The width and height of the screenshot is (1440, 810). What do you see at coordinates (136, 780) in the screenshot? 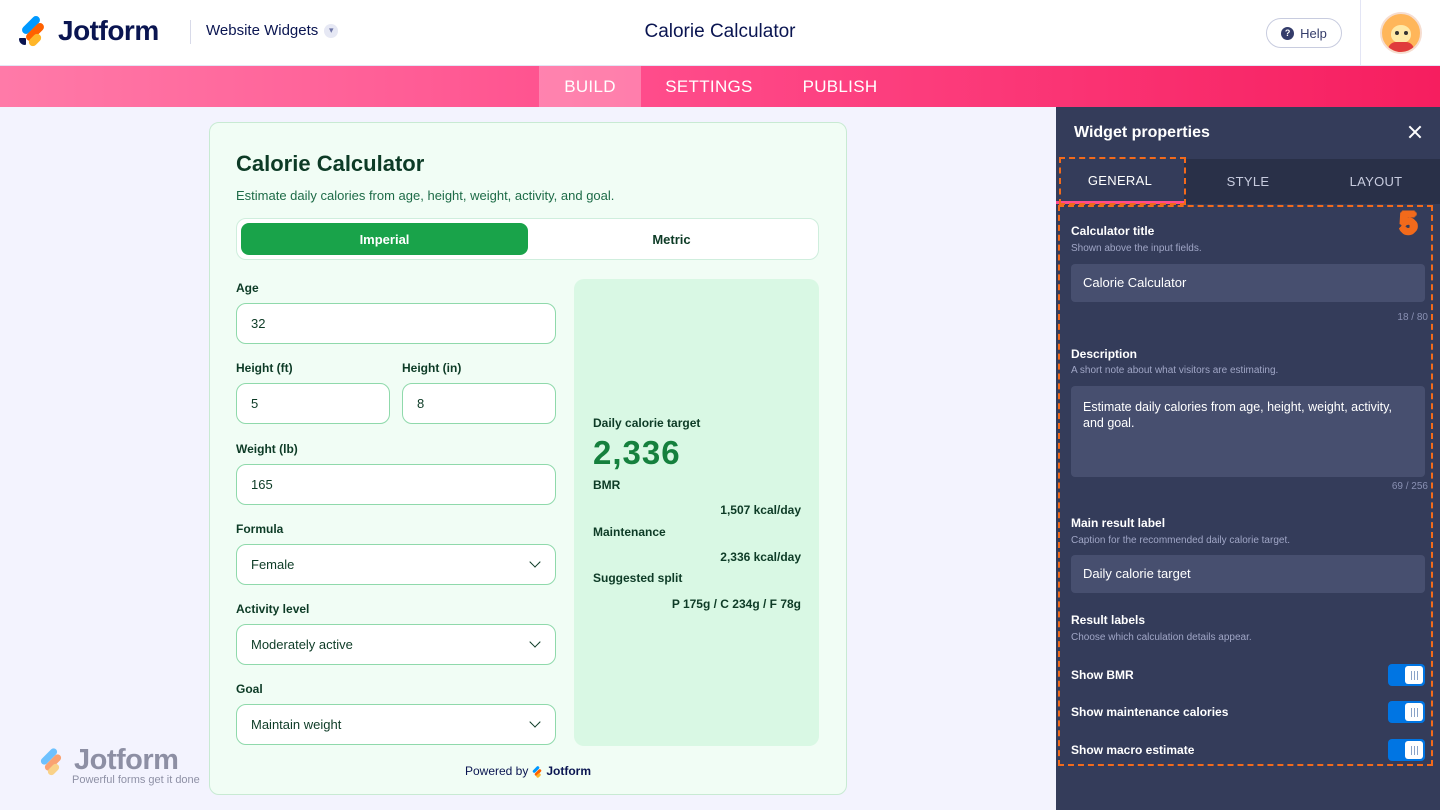
I see `watermark-tagline: Powerful forms get it done` at bounding box center [136, 780].